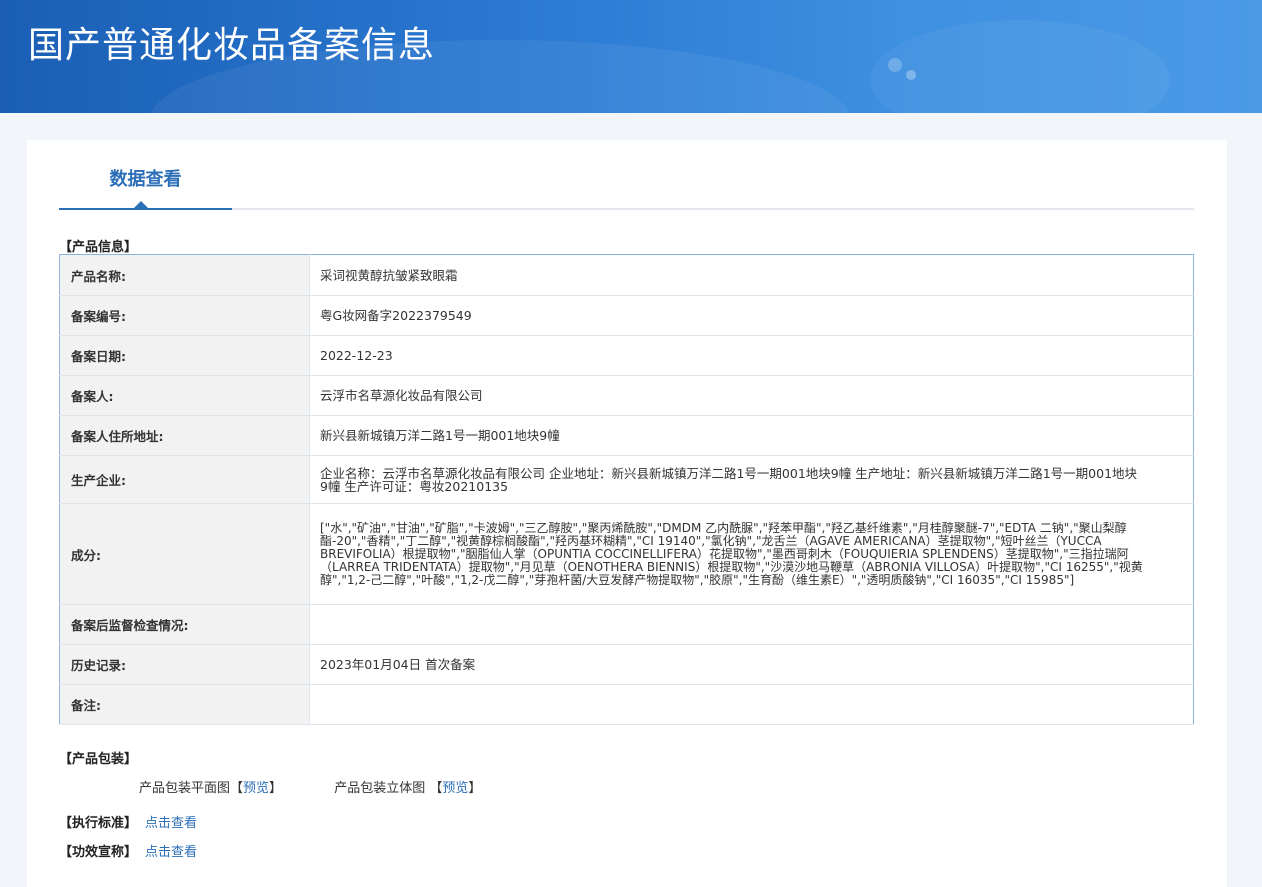  What do you see at coordinates (184, 435) in the screenshot?
I see `row-key: 备案人住所地址:` at bounding box center [184, 435].